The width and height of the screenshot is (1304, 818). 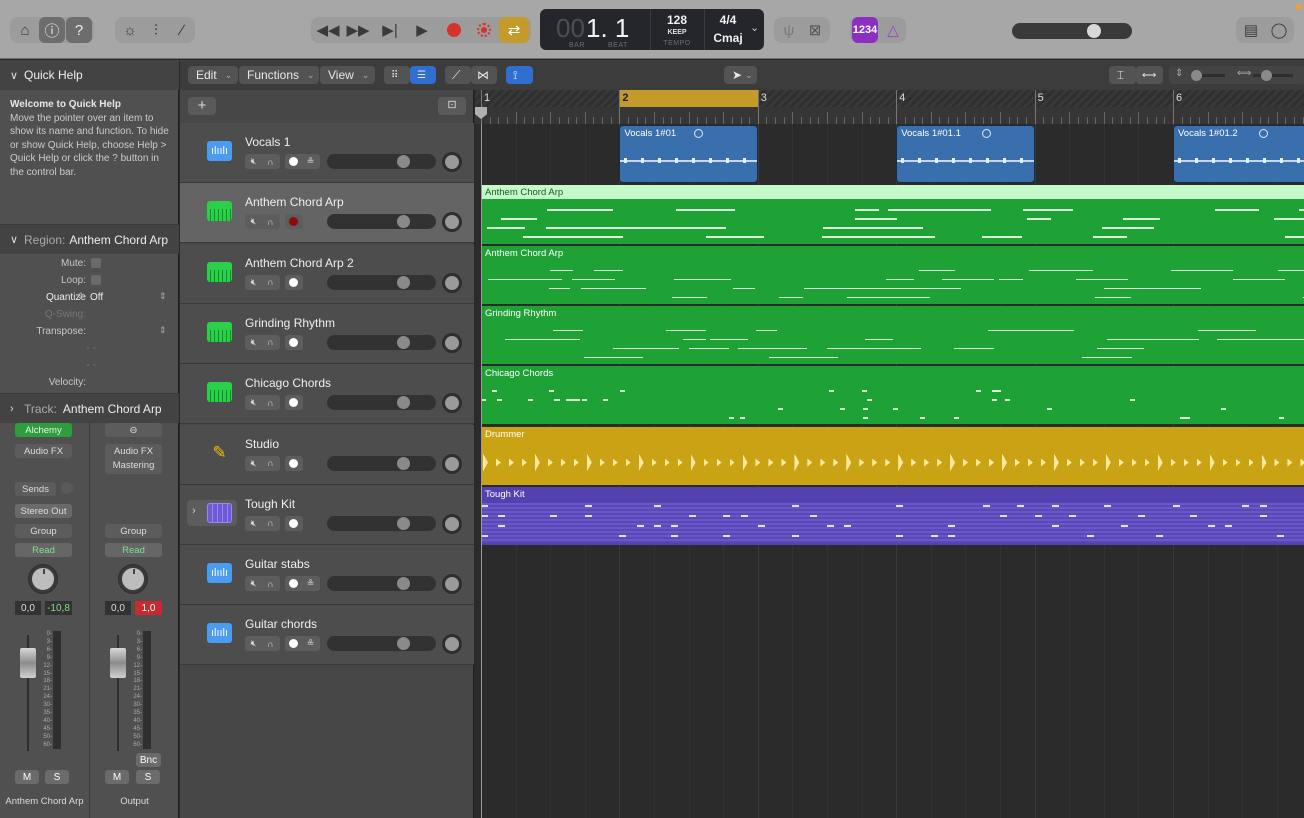 I want to click on tempo-value: 128, so click(x=677, y=20).